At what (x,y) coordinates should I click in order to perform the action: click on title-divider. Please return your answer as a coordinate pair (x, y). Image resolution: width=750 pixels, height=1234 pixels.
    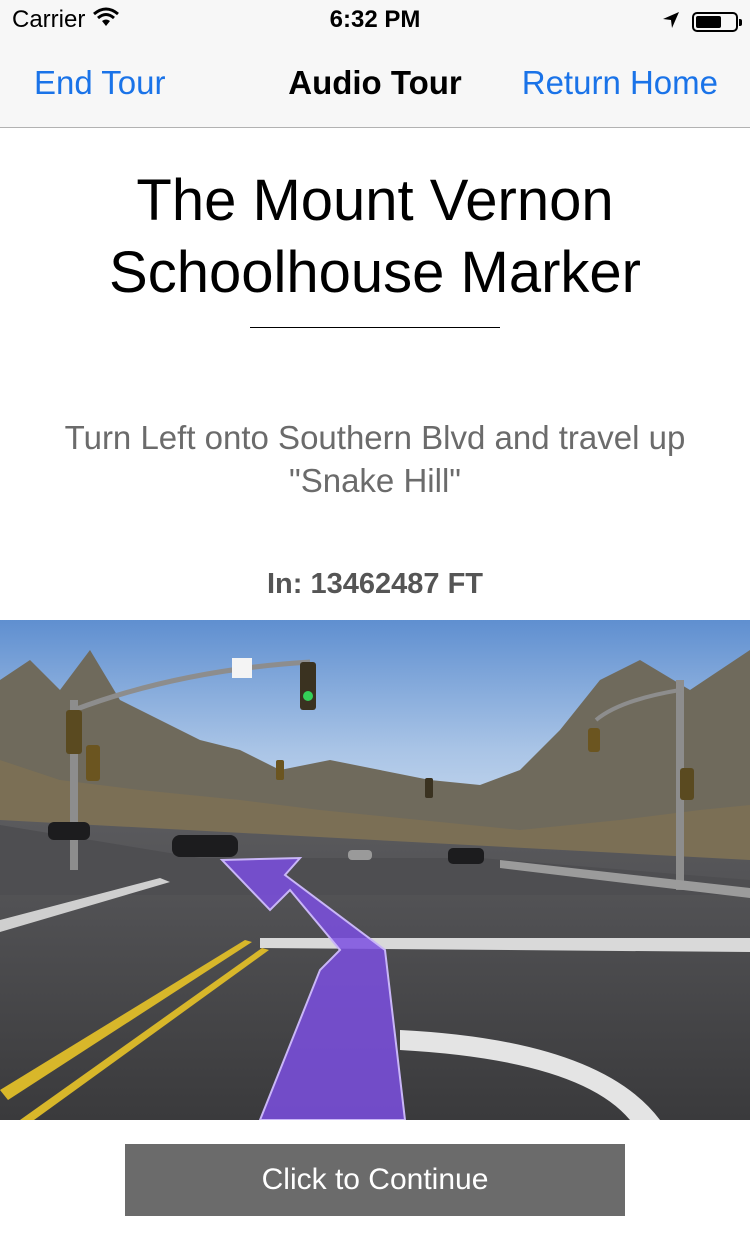
    Looking at the image, I should click on (375, 327).